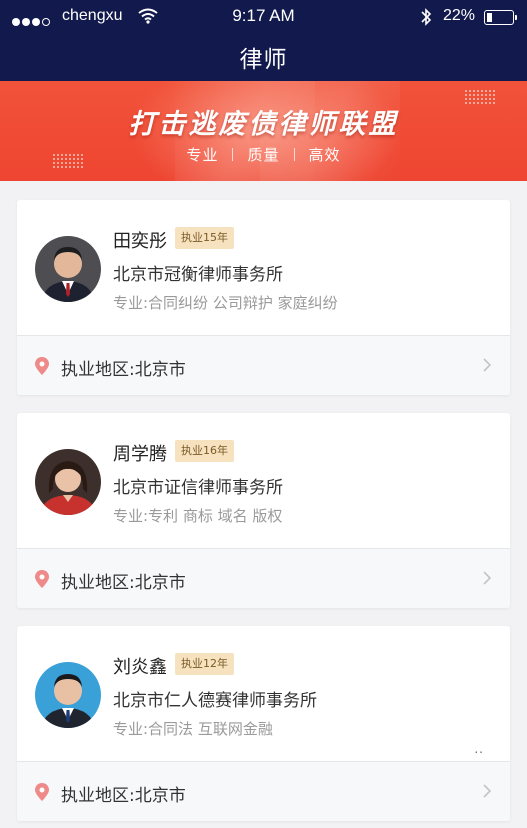 This screenshot has height=828, width=527. I want to click on lawyer-name: 田奕彤, so click(140, 241).